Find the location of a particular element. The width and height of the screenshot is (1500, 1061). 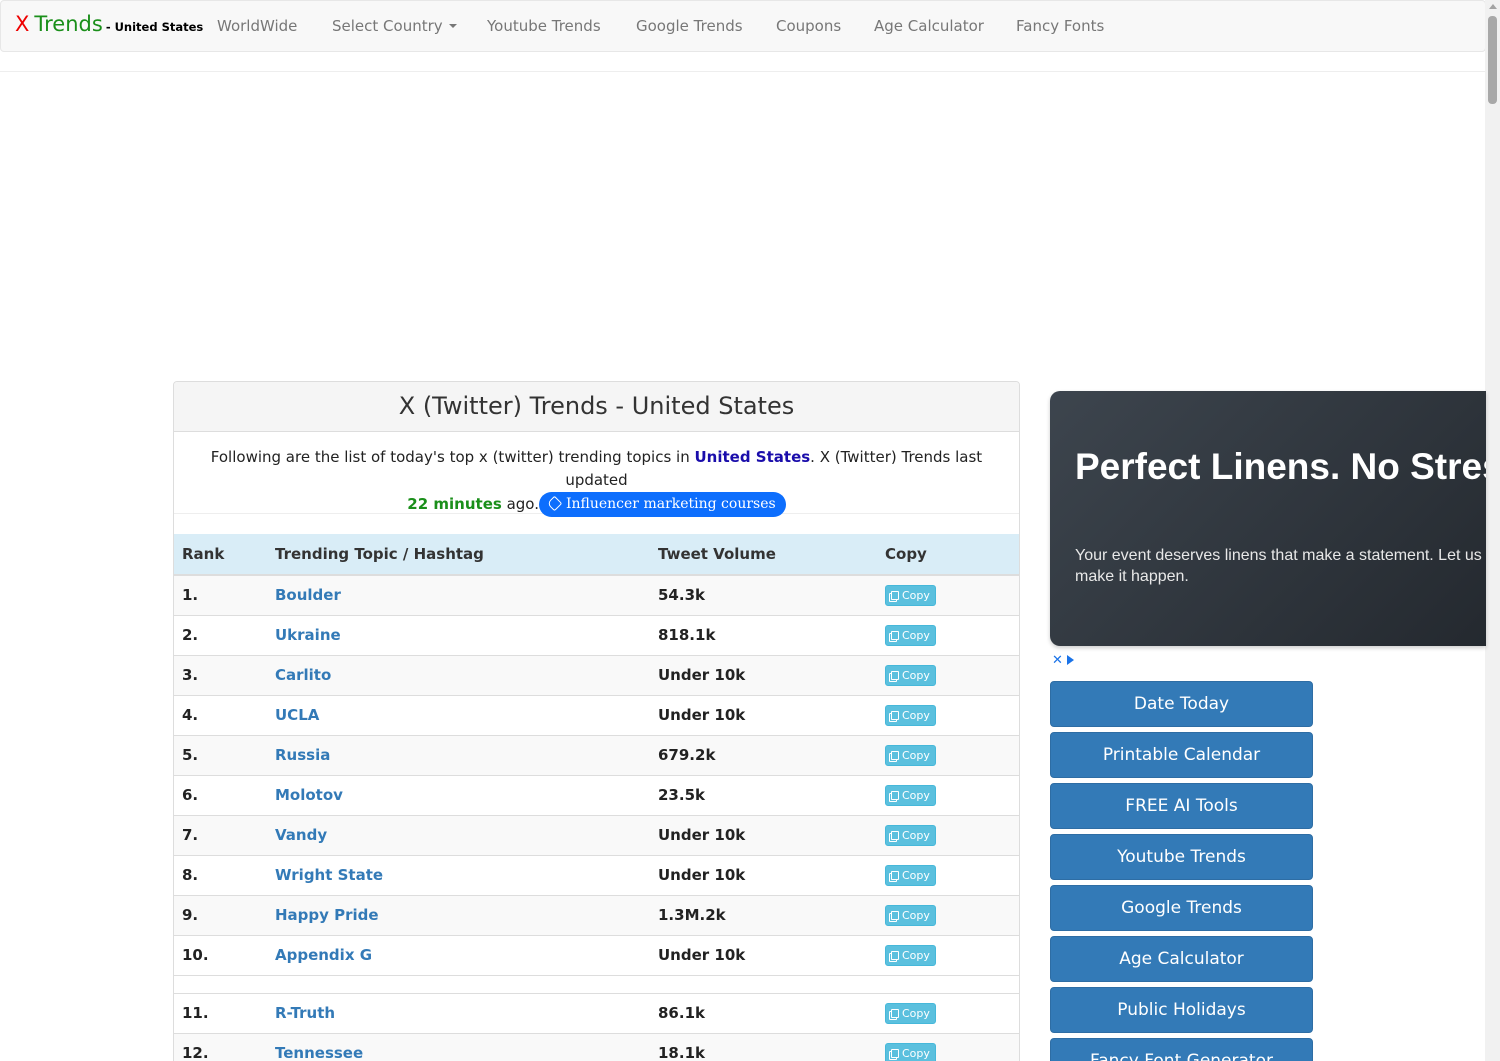

topic-link: Appendix G is located at coordinates (323, 955).